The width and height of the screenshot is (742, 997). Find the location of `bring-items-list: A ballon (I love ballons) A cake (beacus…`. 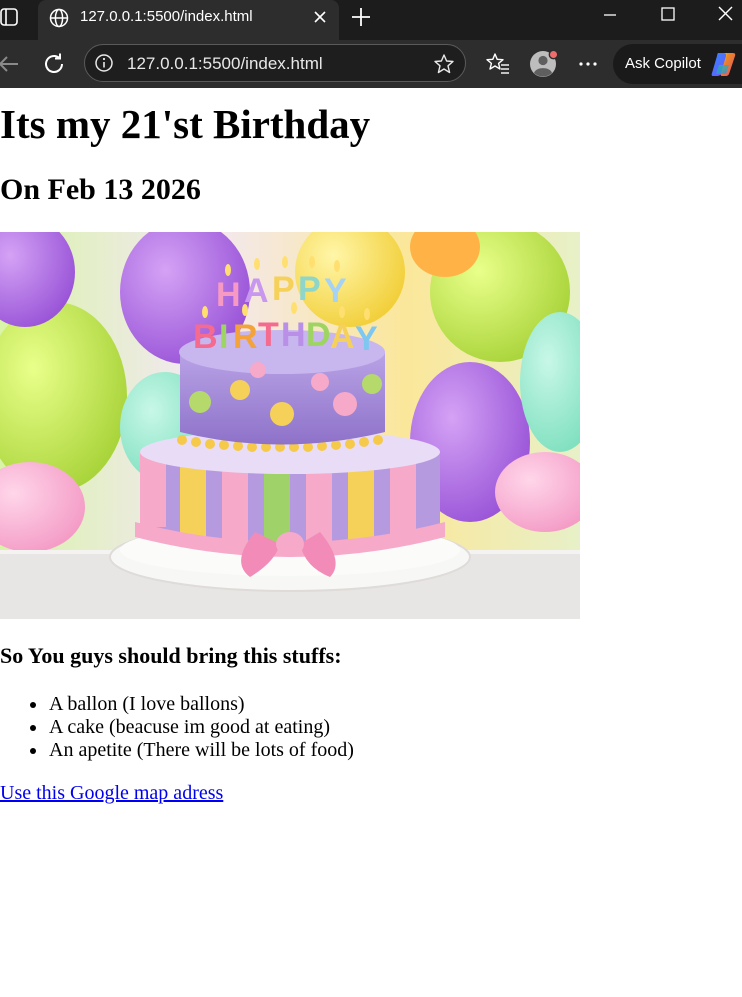

bring-items-list: A ballon (I love ballons) A cake (beacus… is located at coordinates (192, 727).